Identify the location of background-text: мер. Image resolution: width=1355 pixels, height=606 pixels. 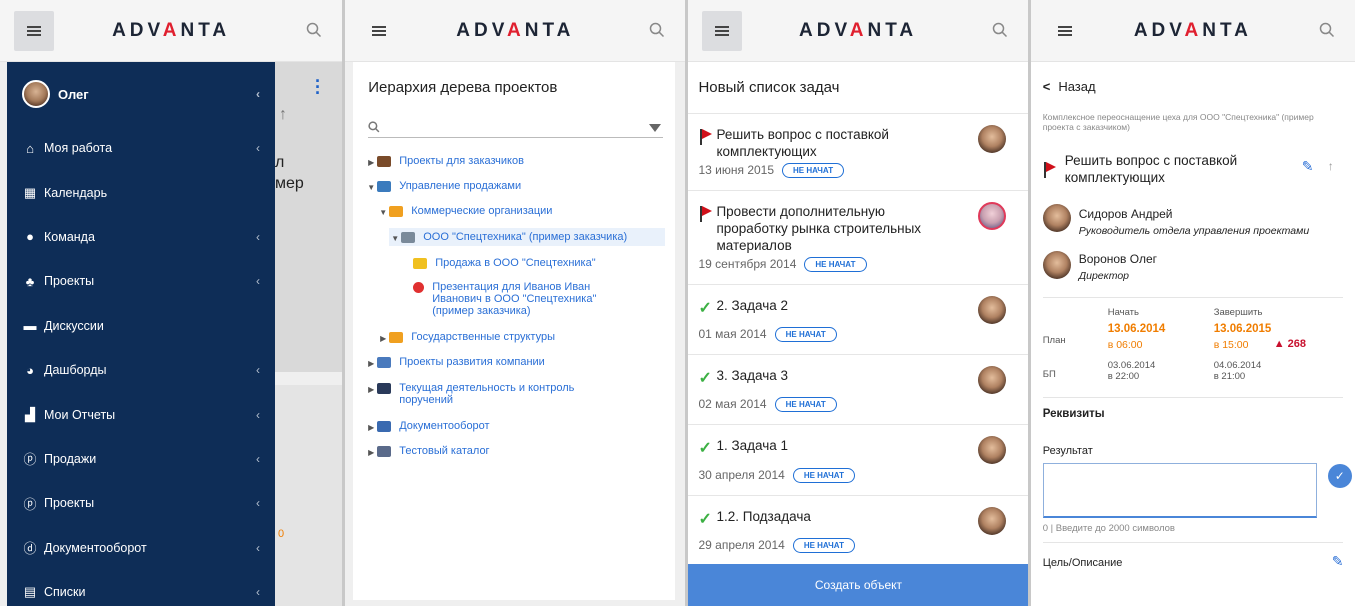
(289, 183).